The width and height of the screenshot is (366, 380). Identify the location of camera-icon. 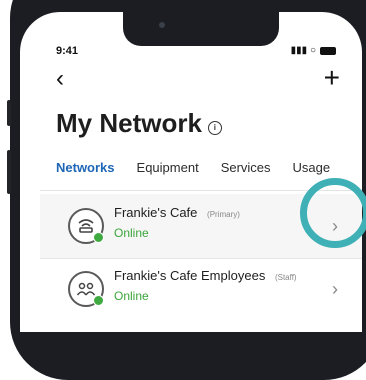
(162, 25).